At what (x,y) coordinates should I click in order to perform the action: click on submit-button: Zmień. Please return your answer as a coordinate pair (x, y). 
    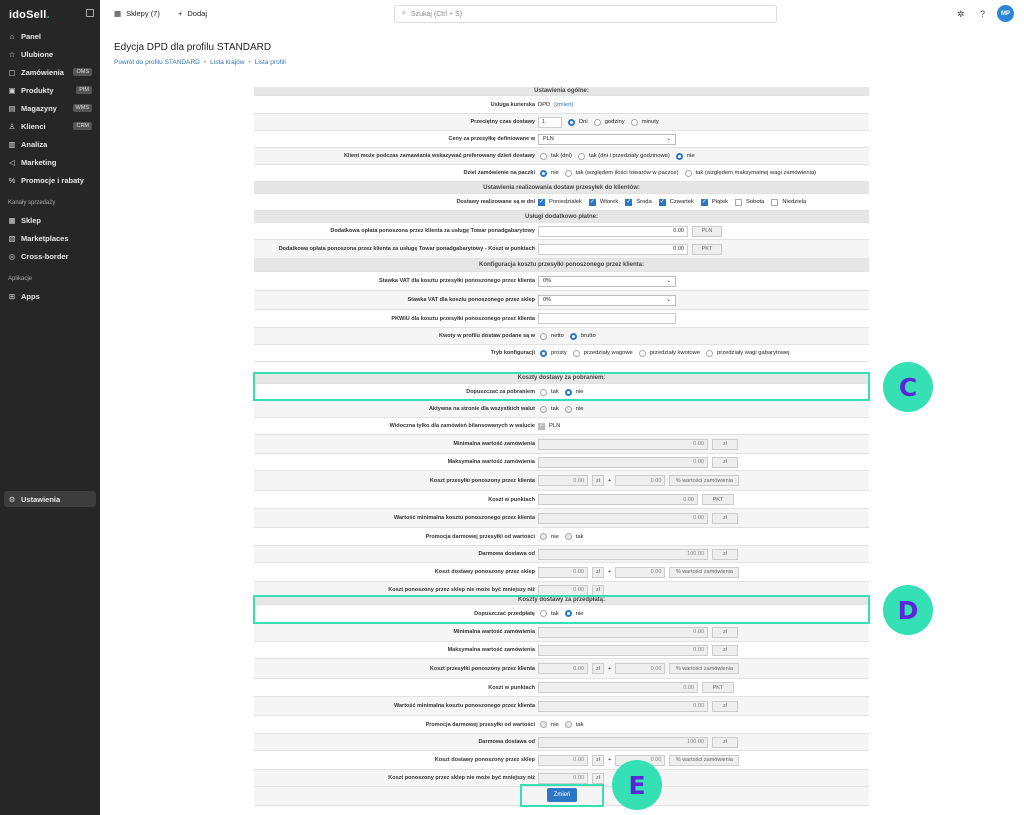
    Looking at the image, I should click on (562, 795).